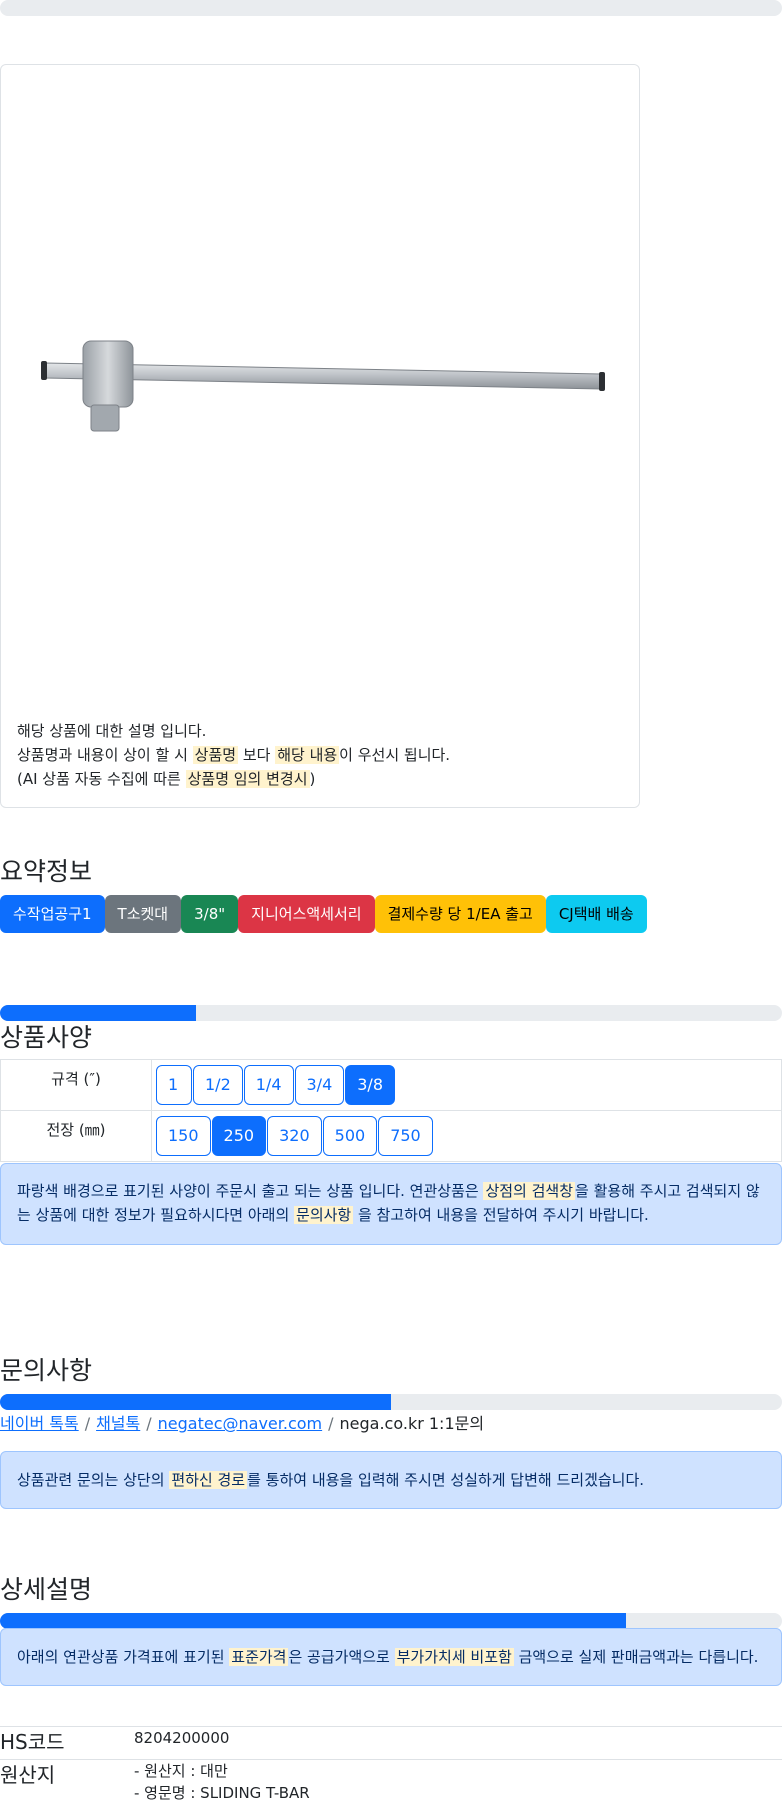 The width and height of the screenshot is (782, 1808). I want to click on spec-label-length: 전장 (㎜), so click(76, 1136).